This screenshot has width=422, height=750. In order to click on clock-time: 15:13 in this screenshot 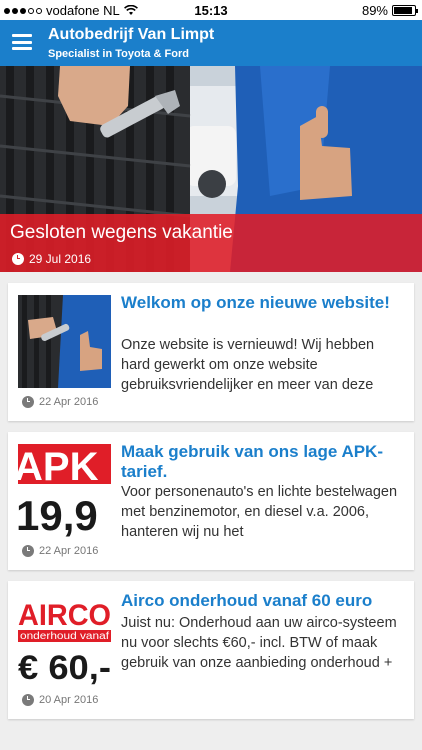, I will do `click(211, 10)`.